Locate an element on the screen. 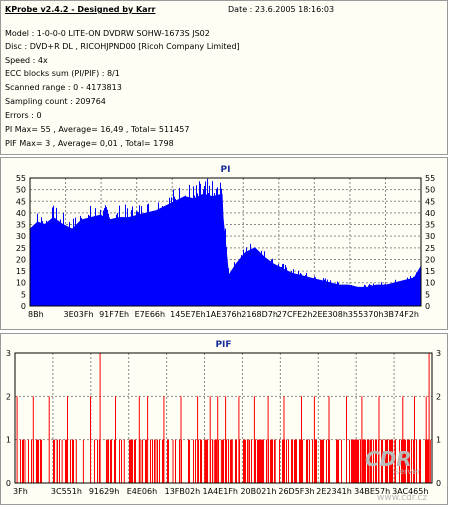 This screenshot has width=450, height=506. pi-ytick-left: 50 is located at coordinates (21, 190).